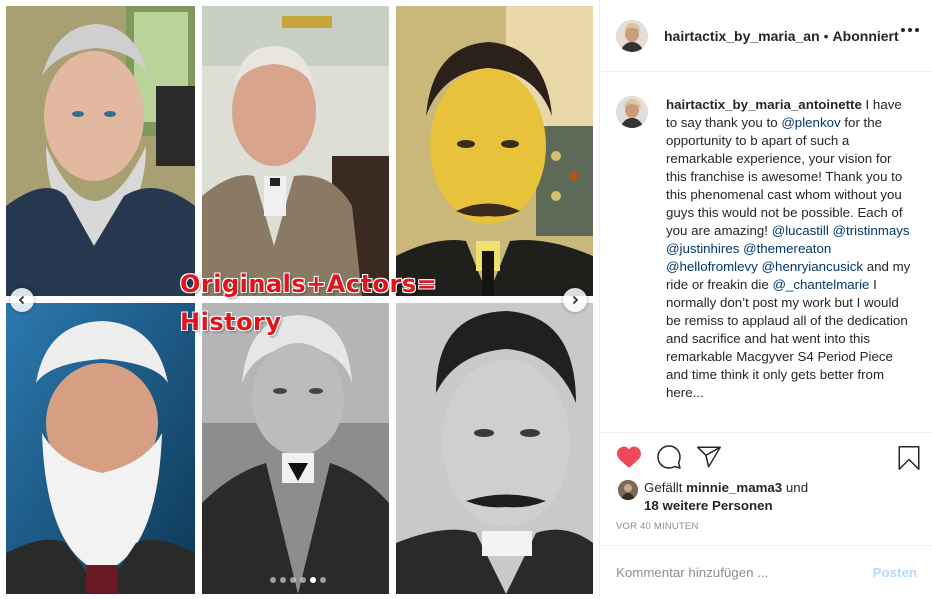 Image resolution: width=932 pixels, height=599 pixels. Describe the element at coordinates (764, 104) in the screenshot. I see `caption-username: hairtactix_by_maria_antoinette` at that location.